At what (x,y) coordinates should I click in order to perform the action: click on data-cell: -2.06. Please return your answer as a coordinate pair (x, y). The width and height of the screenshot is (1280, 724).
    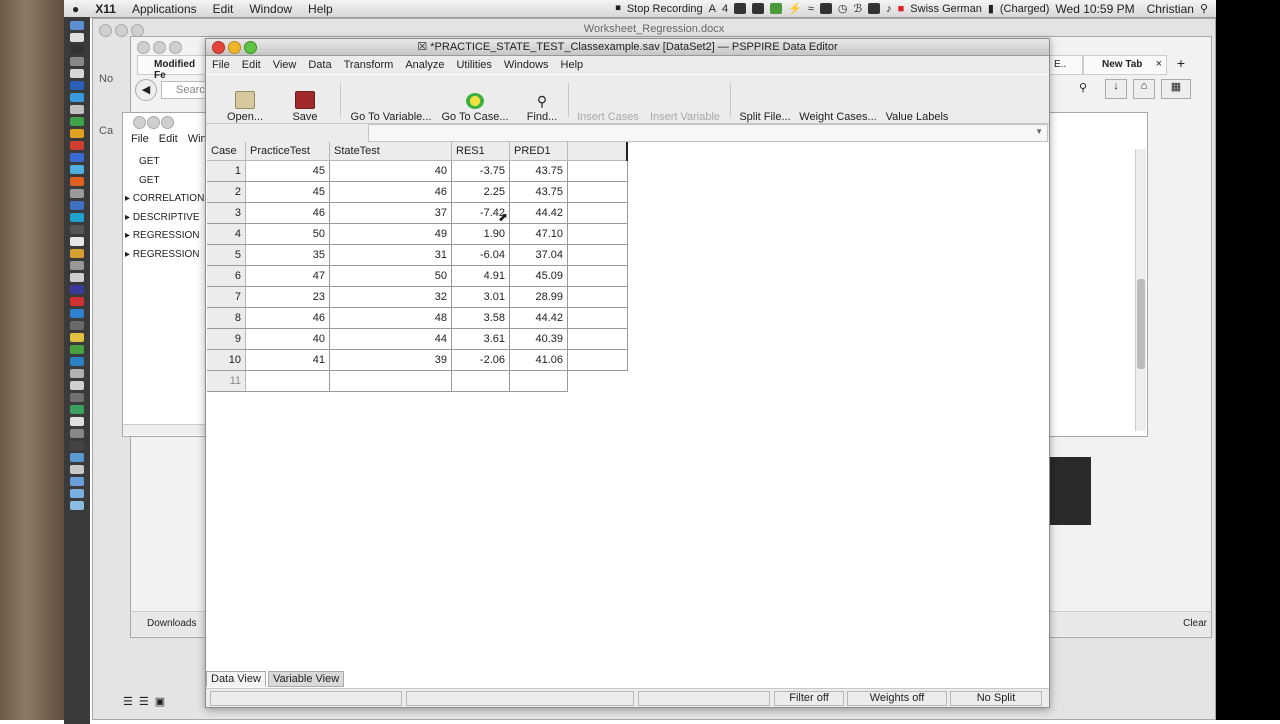
    Looking at the image, I should click on (480, 360).